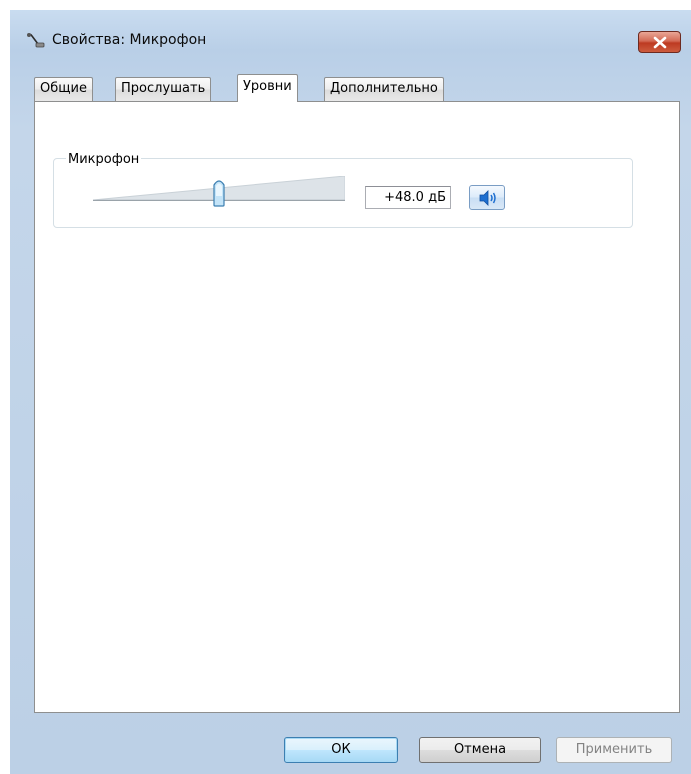 This screenshot has width=691, height=774. Describe the element at coordinates (341, 750) in the screenshot. I see `ok-button: ОК` at that location.